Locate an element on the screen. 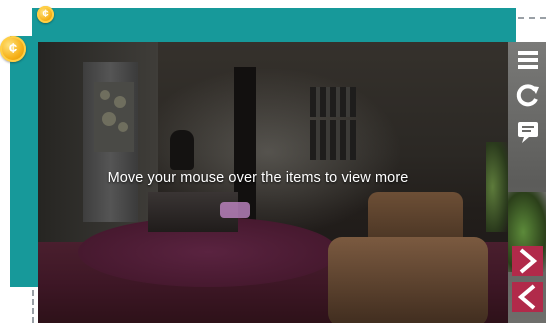 Image resolution: width=546 pixels, height=323 pixels. hamburger-icon is located at coordinates (528, 60).